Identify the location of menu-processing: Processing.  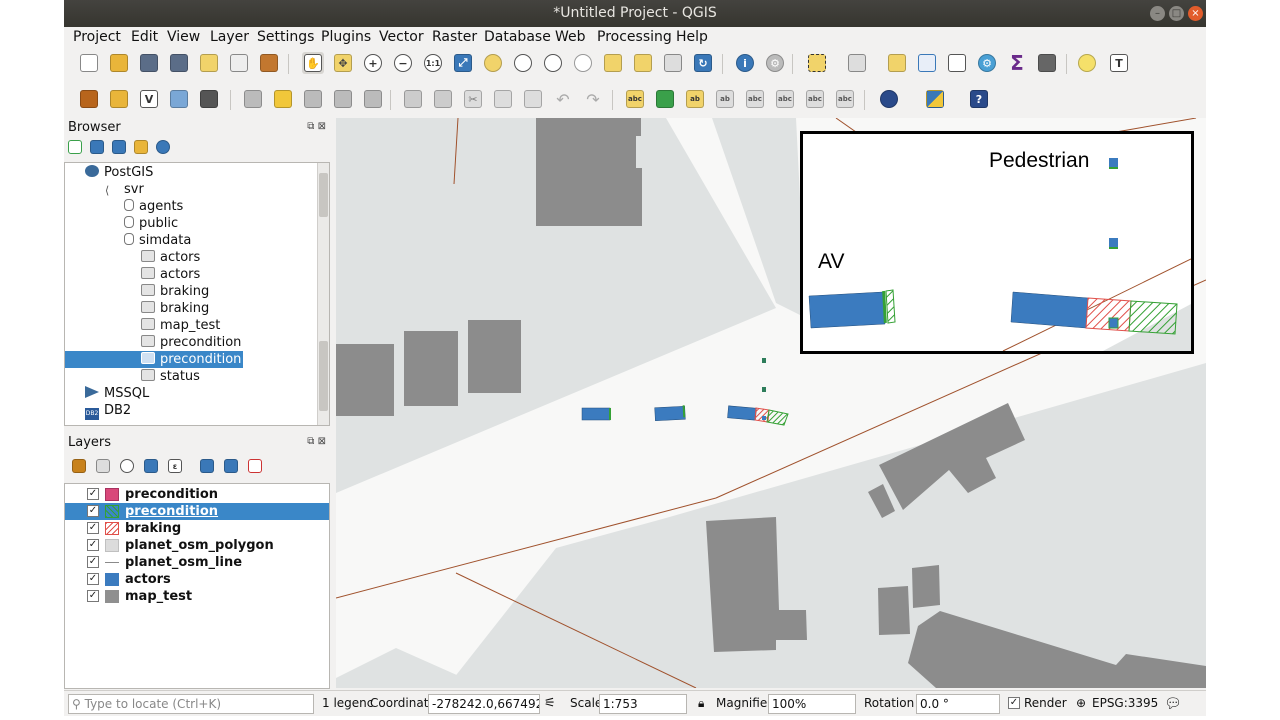
(634, 37).